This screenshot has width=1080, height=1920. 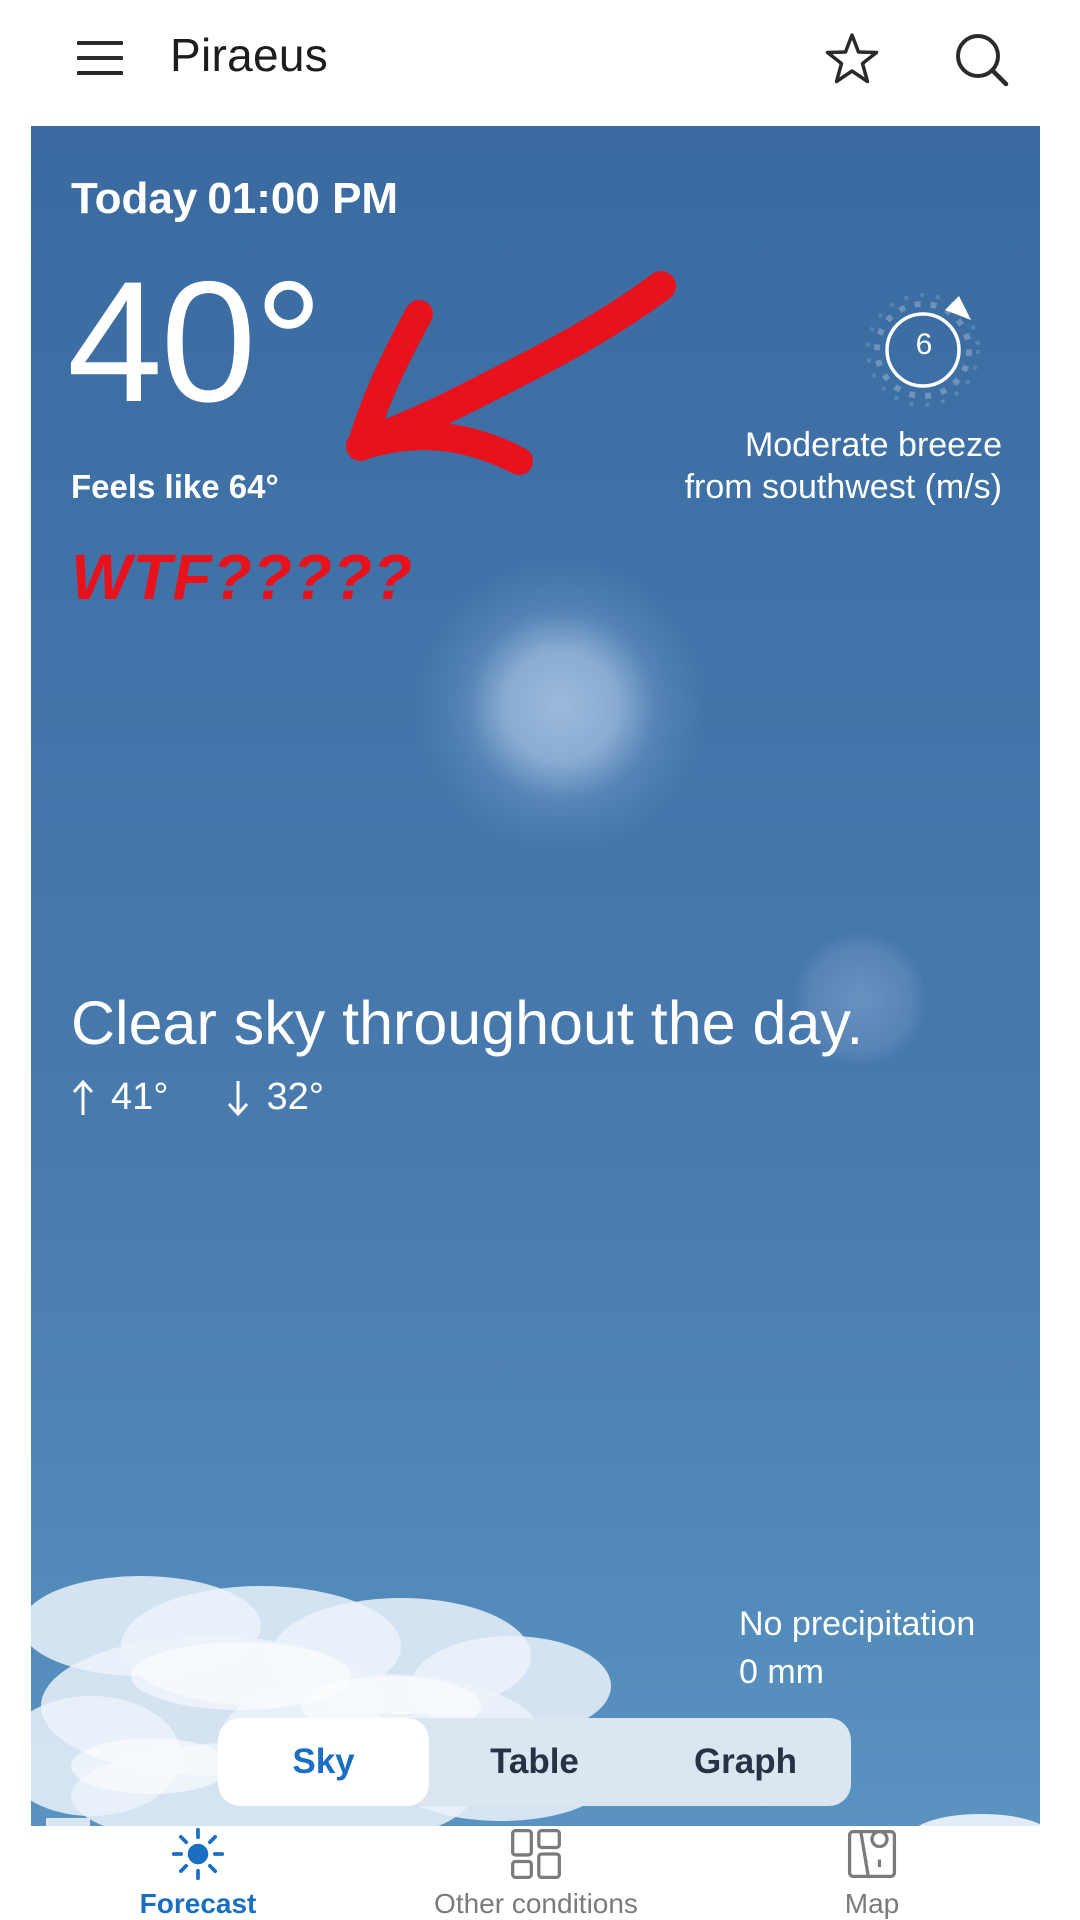 What do you see at coordinates (303, 198) in the screenshot?
I see `forecast-hour: 01:00 PM` at bounding box center [303, 198].